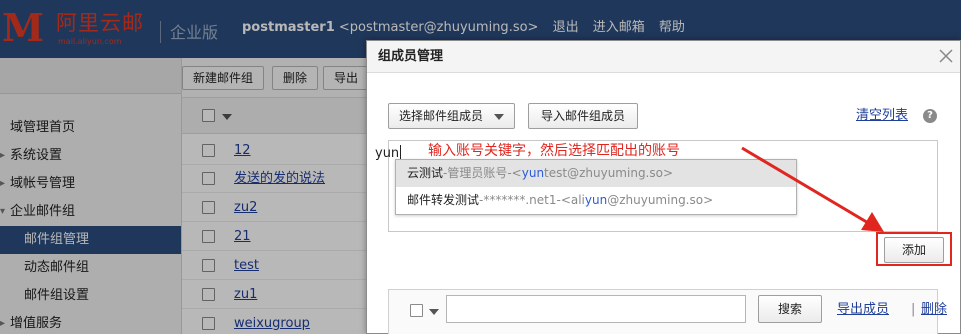  I want to click on suggestion-address: @zhuyuming.so>, so click(660, 200).